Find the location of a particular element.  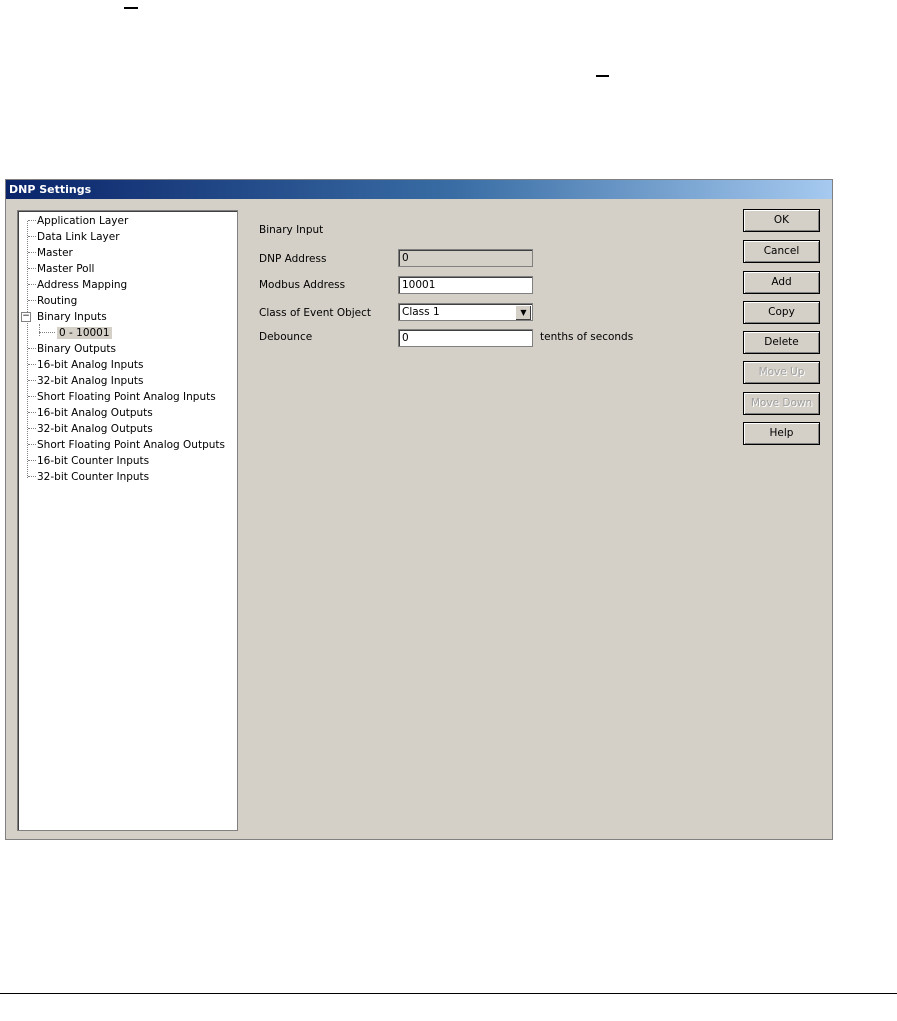

tree-item: Address Mapping is located at coordinates (78, 285).